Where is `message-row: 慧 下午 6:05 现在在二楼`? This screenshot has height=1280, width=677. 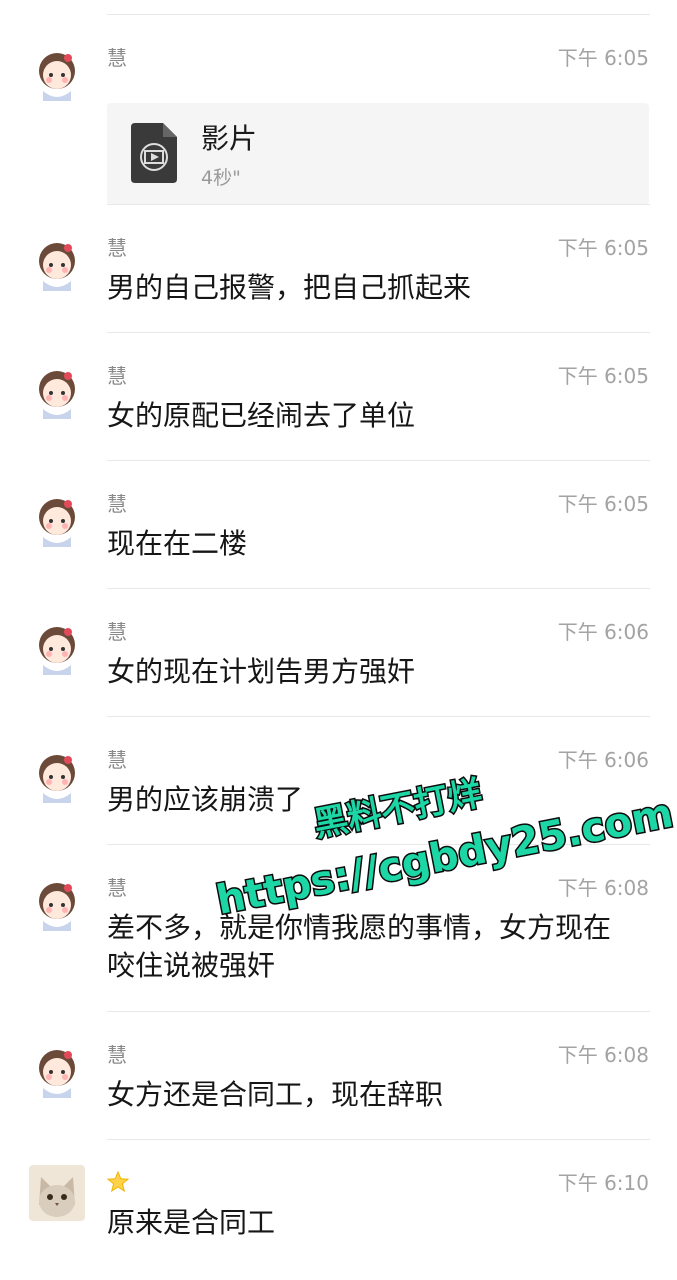 message-row: 慧 下午 6:05 现在在二楼 is located at coordinates (338, 536).